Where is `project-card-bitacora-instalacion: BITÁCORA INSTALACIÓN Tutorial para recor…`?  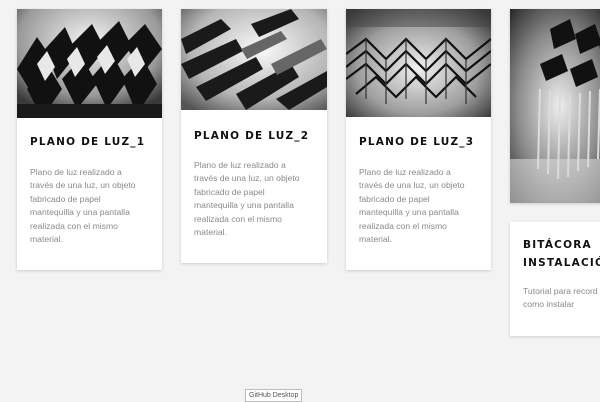 project-card-bitacora-instalacion: BITÁCORA INSTALACIÓN Tutorial para recor… is located at coordinates (555, 172).